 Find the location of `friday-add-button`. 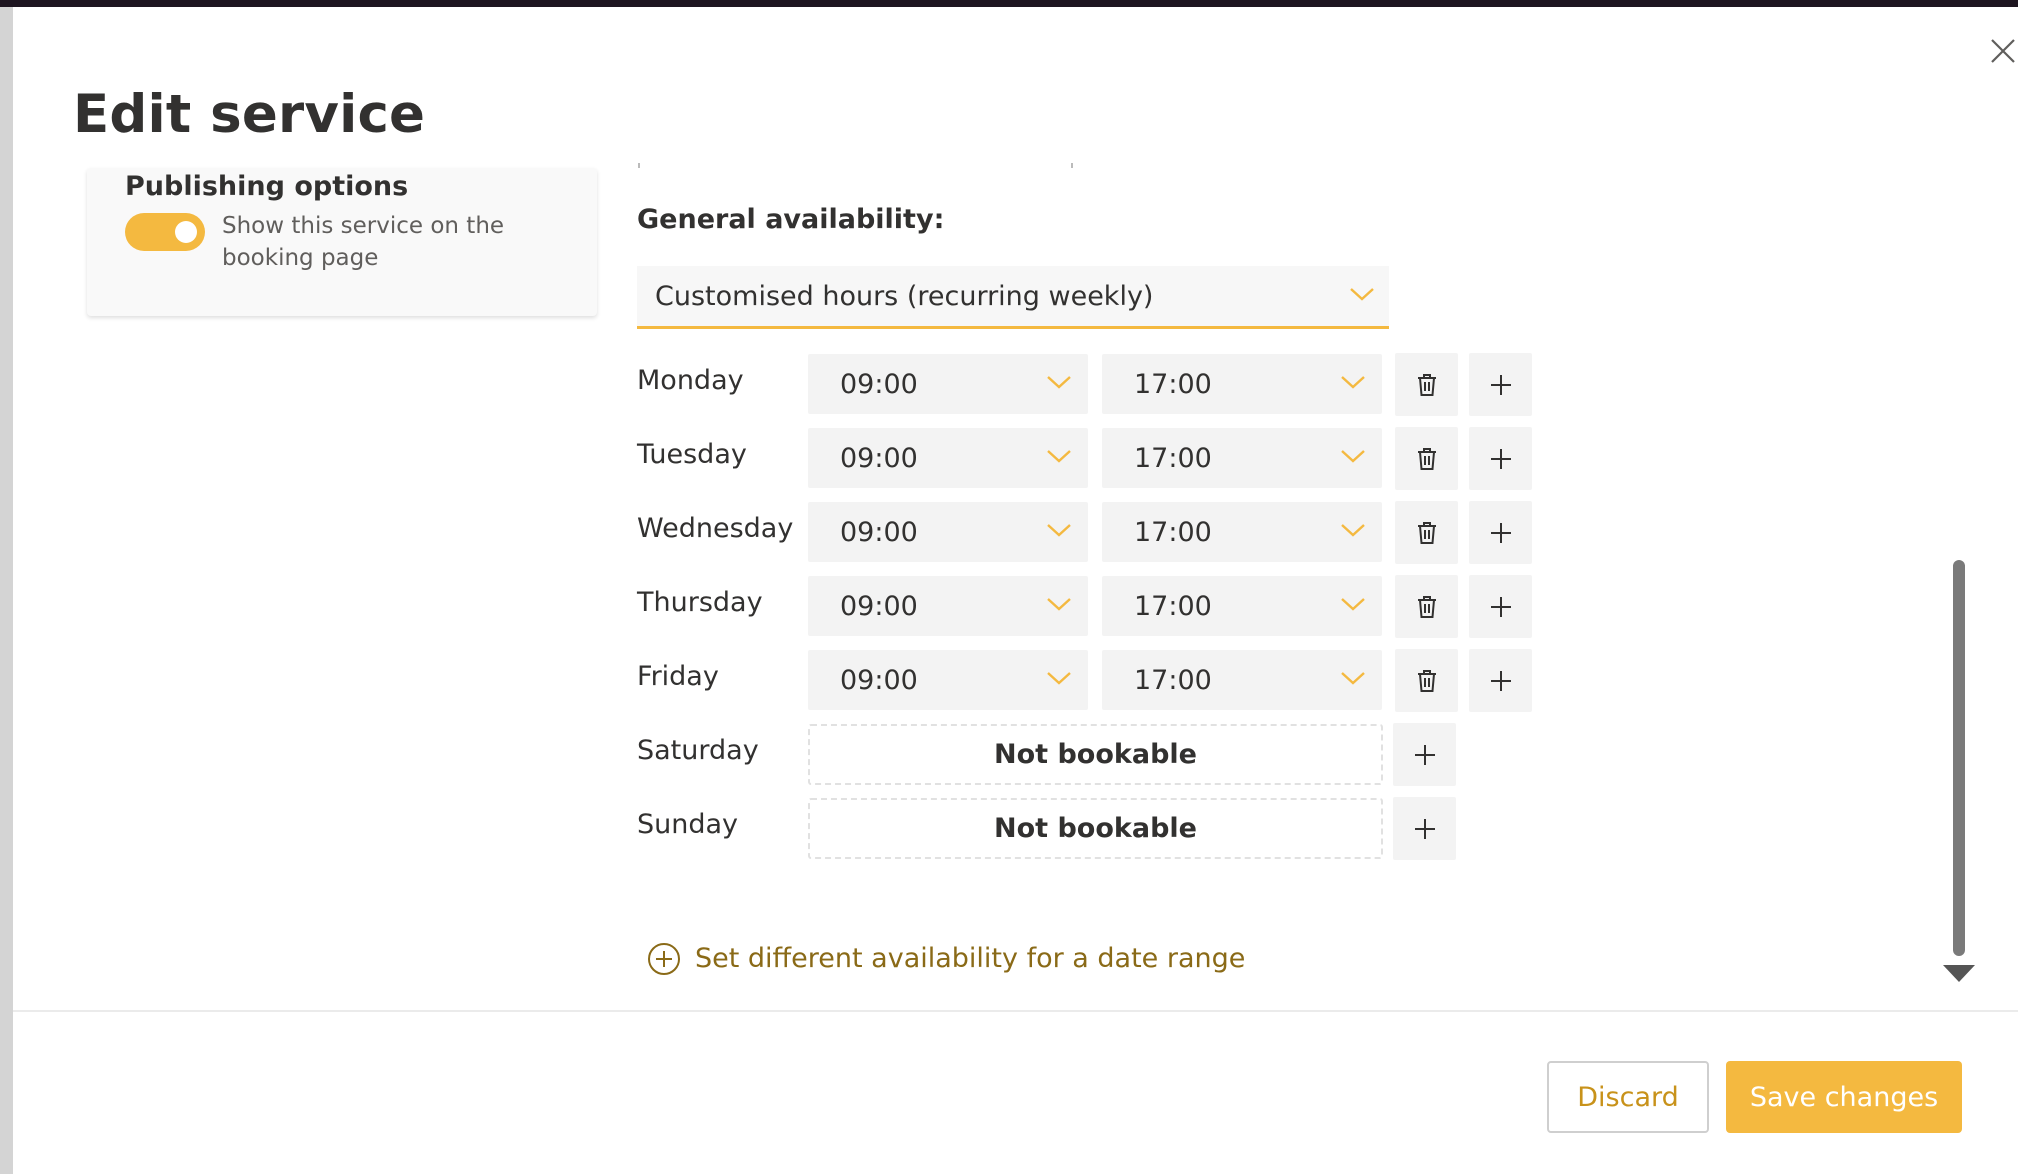

friday-add-button is located at coordinates (1500, 680).